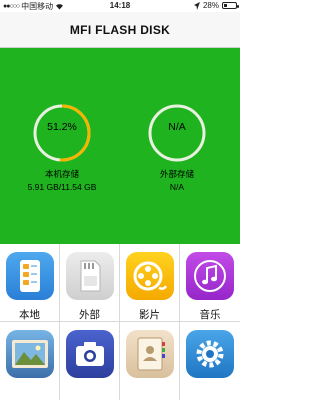  I want to click on local-files-icon, so click(30, 276).